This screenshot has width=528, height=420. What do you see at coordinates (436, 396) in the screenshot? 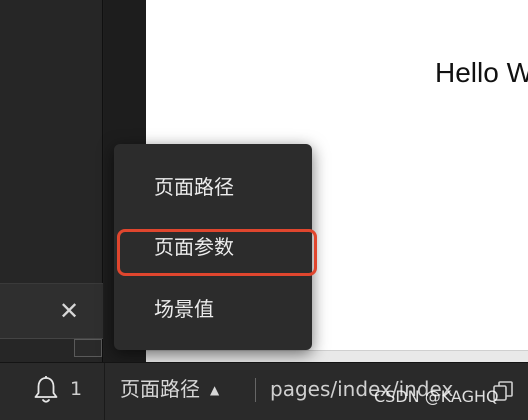
I see `watermark: CSDN @KAGHQ` at bounding box center [436, 396].